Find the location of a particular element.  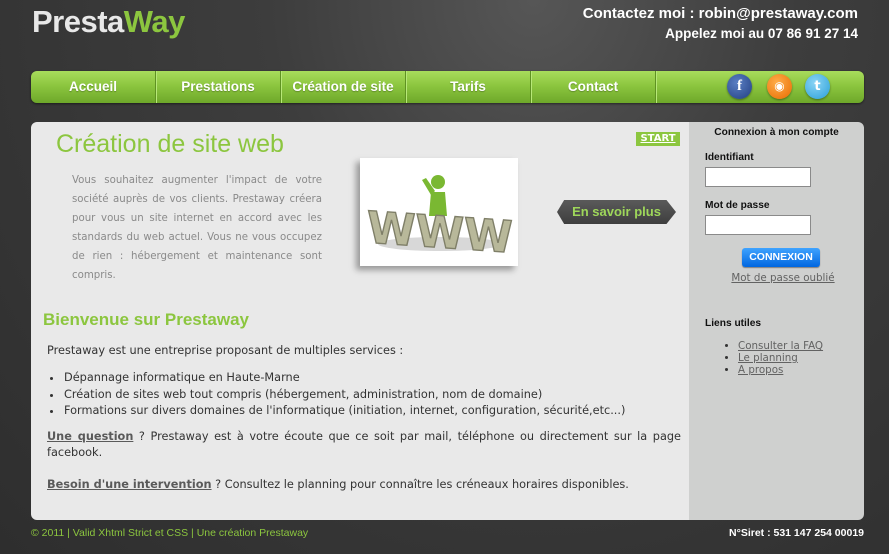

list-item: A propos is located at coordinates (780, 370).